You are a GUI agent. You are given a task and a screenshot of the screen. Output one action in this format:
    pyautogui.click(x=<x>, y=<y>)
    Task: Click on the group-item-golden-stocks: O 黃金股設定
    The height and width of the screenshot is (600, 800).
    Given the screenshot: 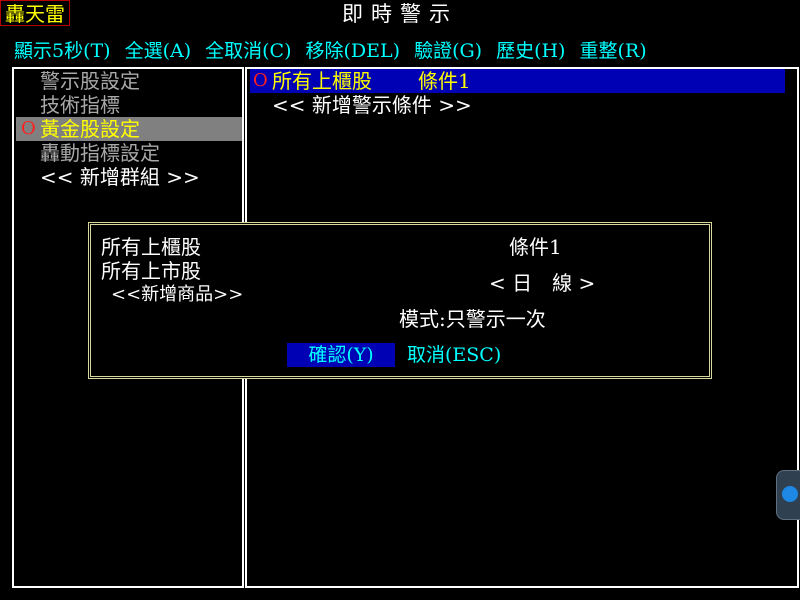 What is the action you would take?
    pyautogui.click(x=129, y=129)
    